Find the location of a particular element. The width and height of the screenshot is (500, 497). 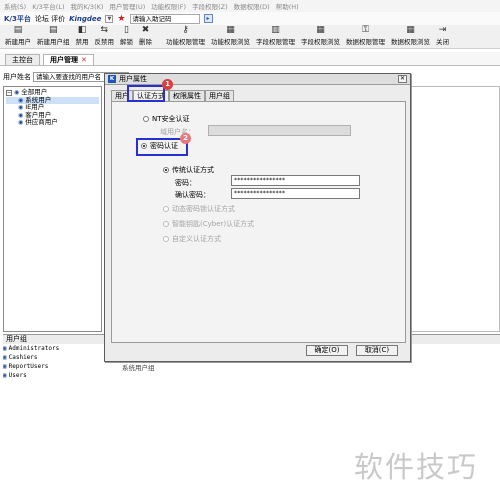

enable-button: ⇆ 反禁用 is located at coordinates (105, 36).